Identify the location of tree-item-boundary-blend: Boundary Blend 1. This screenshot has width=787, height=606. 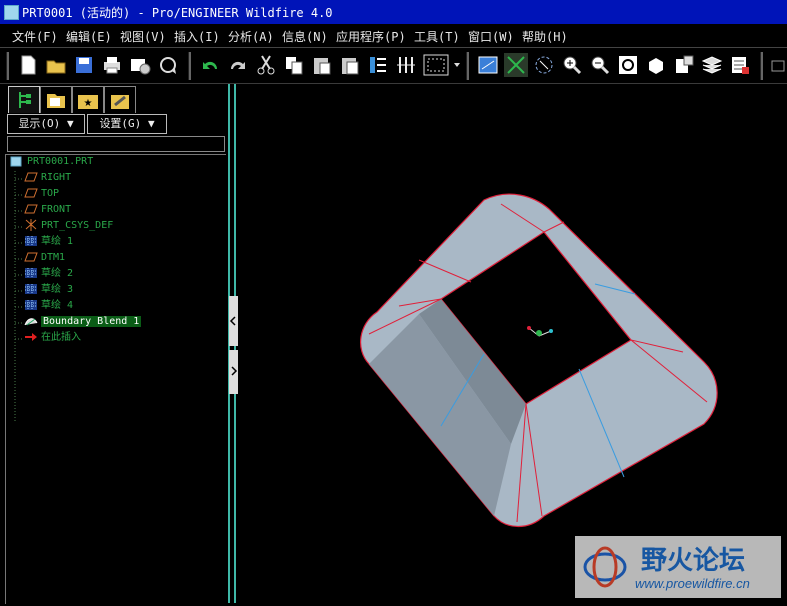
(83, 322).